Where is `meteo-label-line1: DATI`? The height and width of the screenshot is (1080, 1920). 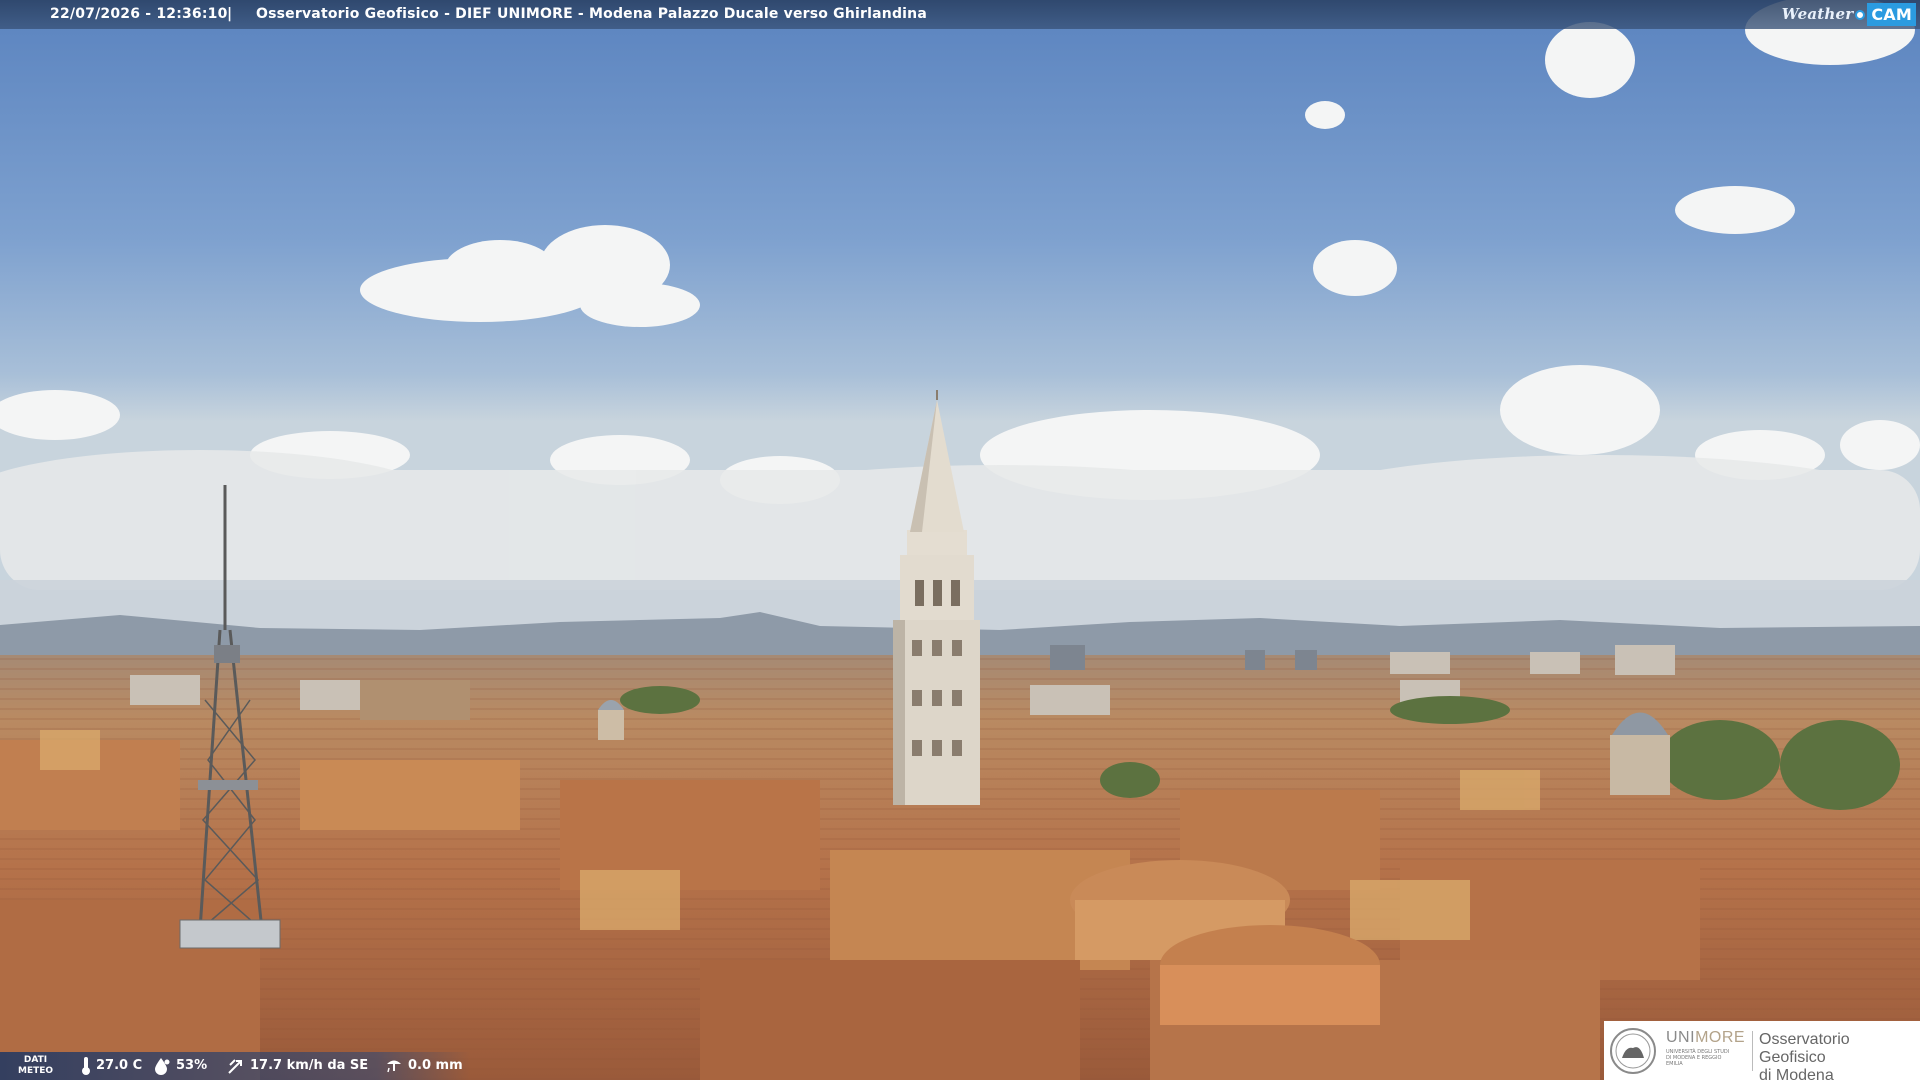 meteo-label-line1: DATI is located at coordinates (35, 1060).